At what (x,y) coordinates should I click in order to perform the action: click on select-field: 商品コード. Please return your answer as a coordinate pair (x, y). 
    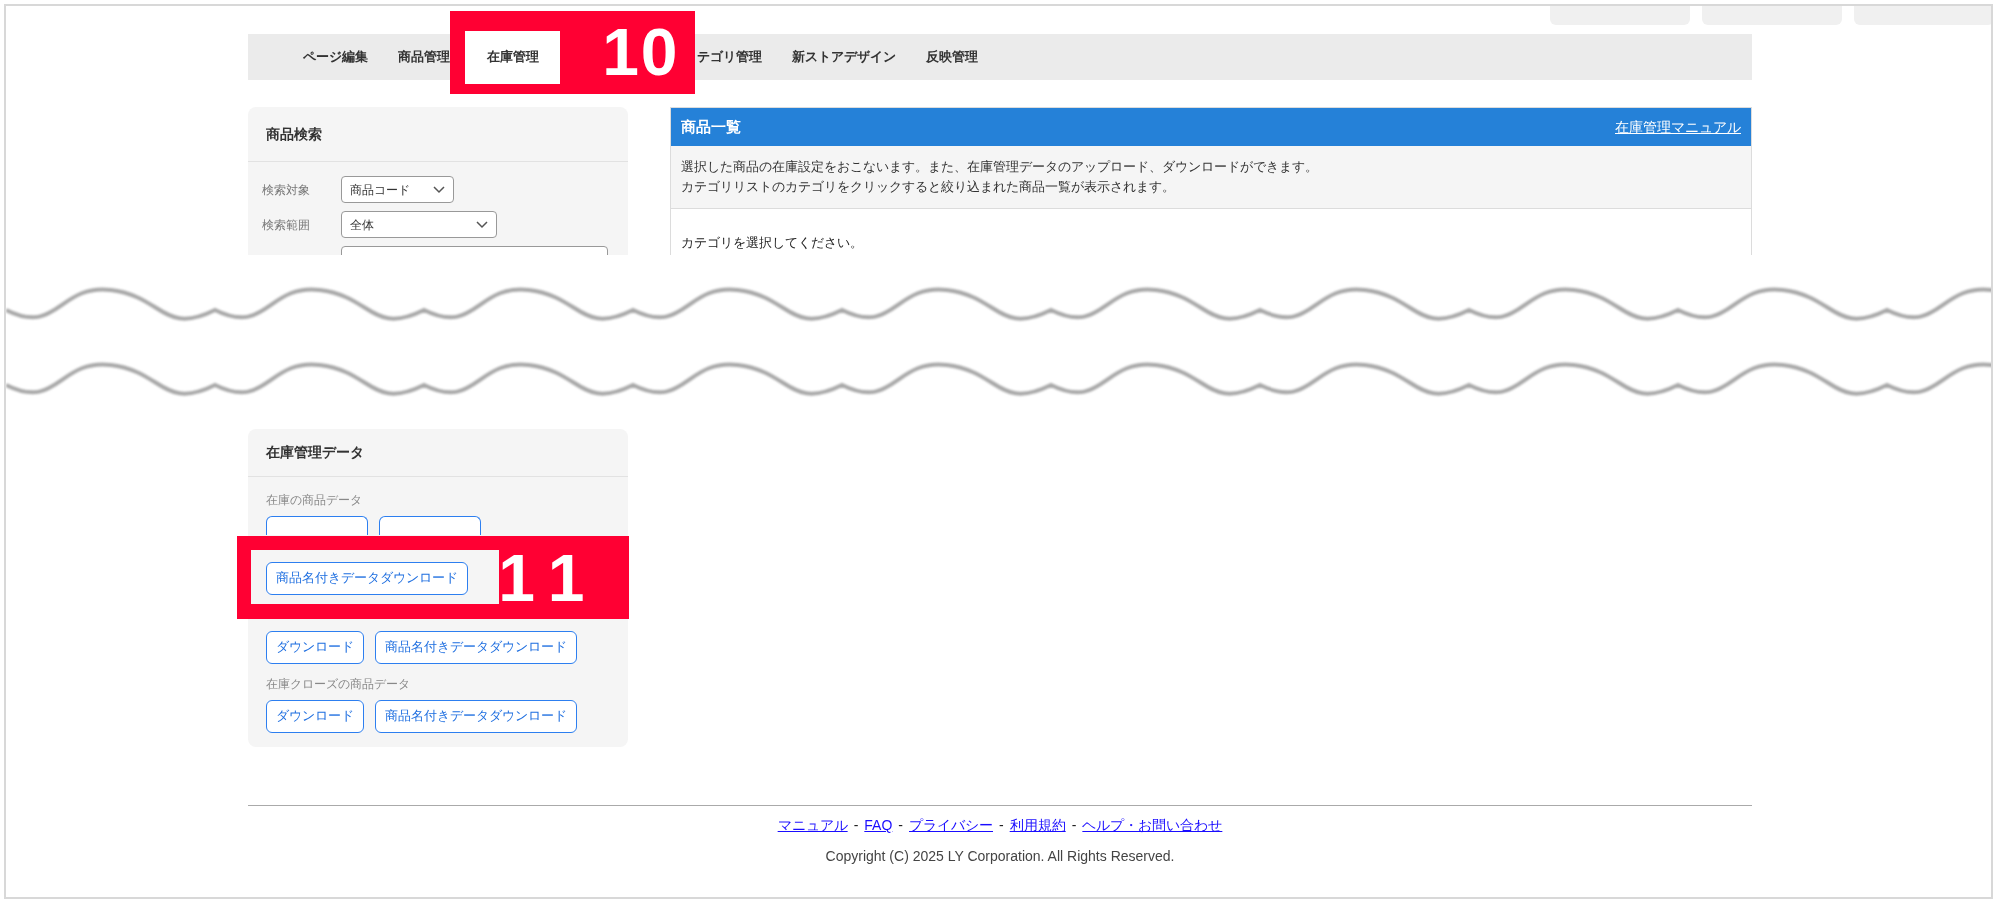
    Looking at the image, I should click on (397, 189).